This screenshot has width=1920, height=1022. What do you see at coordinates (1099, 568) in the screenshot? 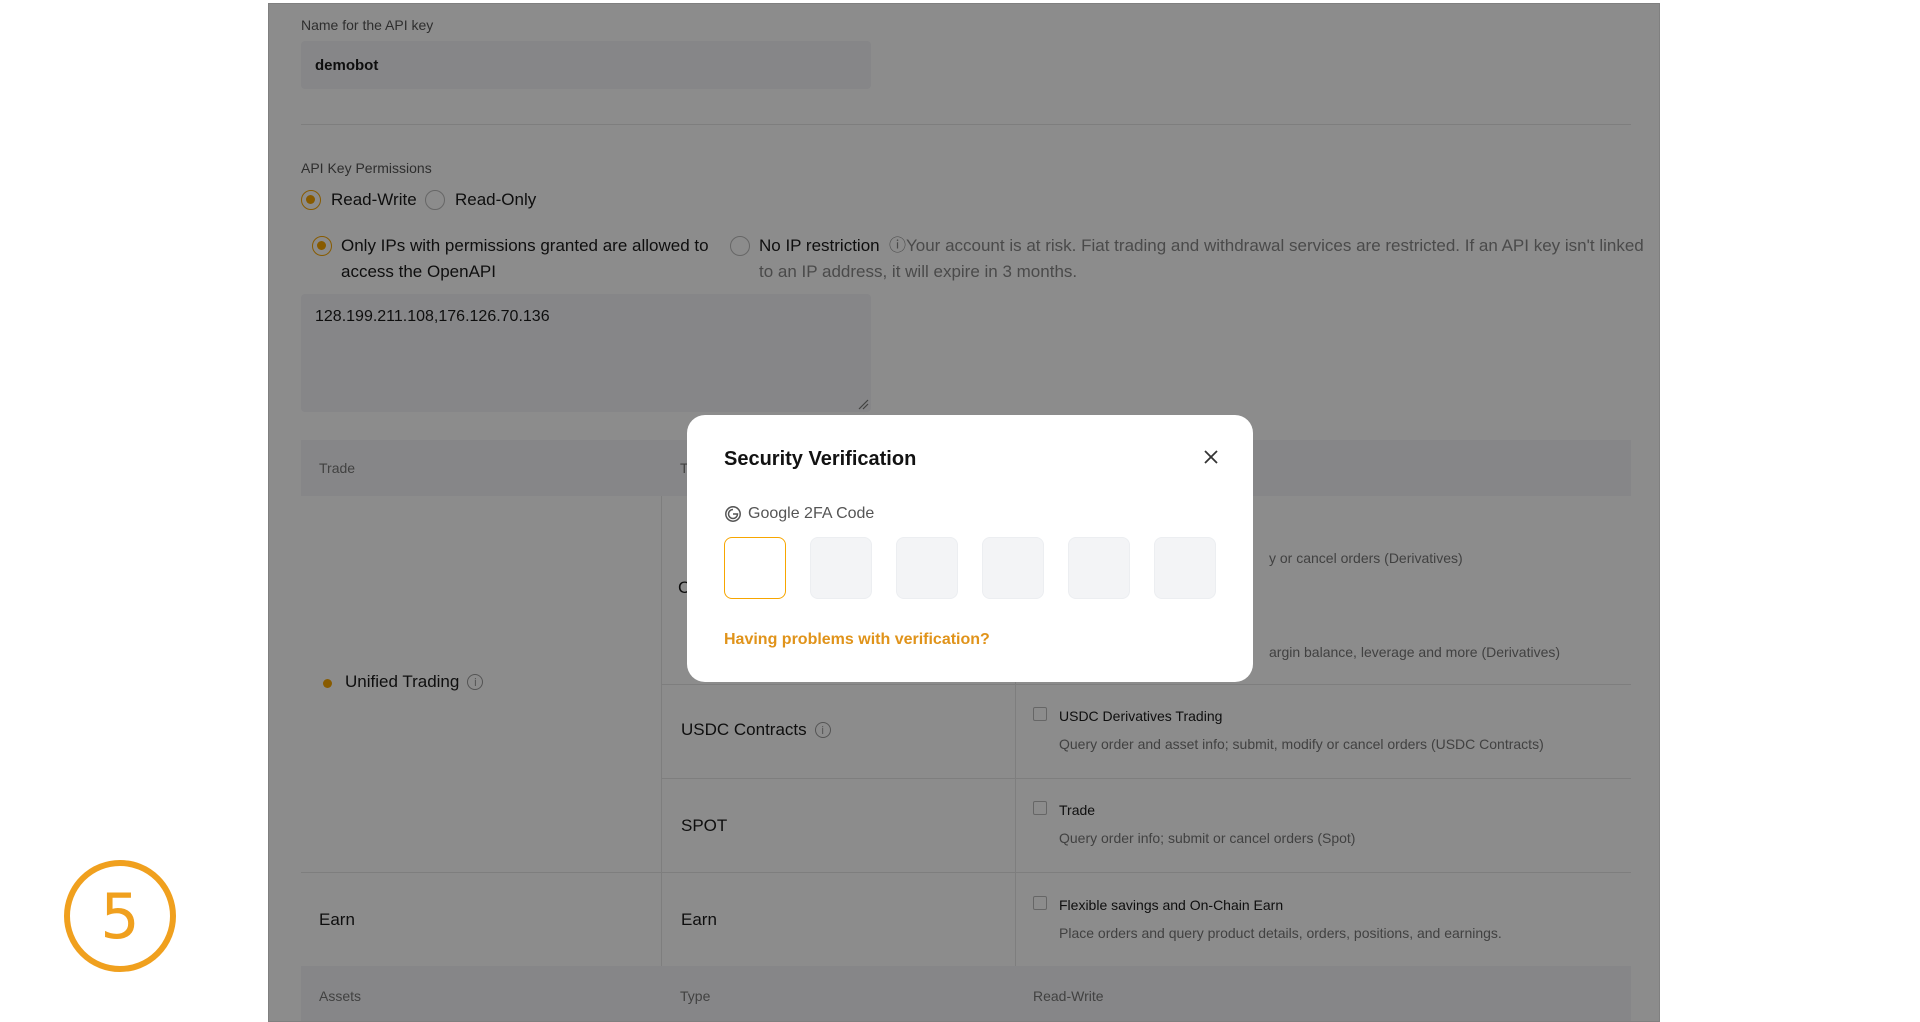
I see `code-digit-5-input` at bounding box center [1099, 568].